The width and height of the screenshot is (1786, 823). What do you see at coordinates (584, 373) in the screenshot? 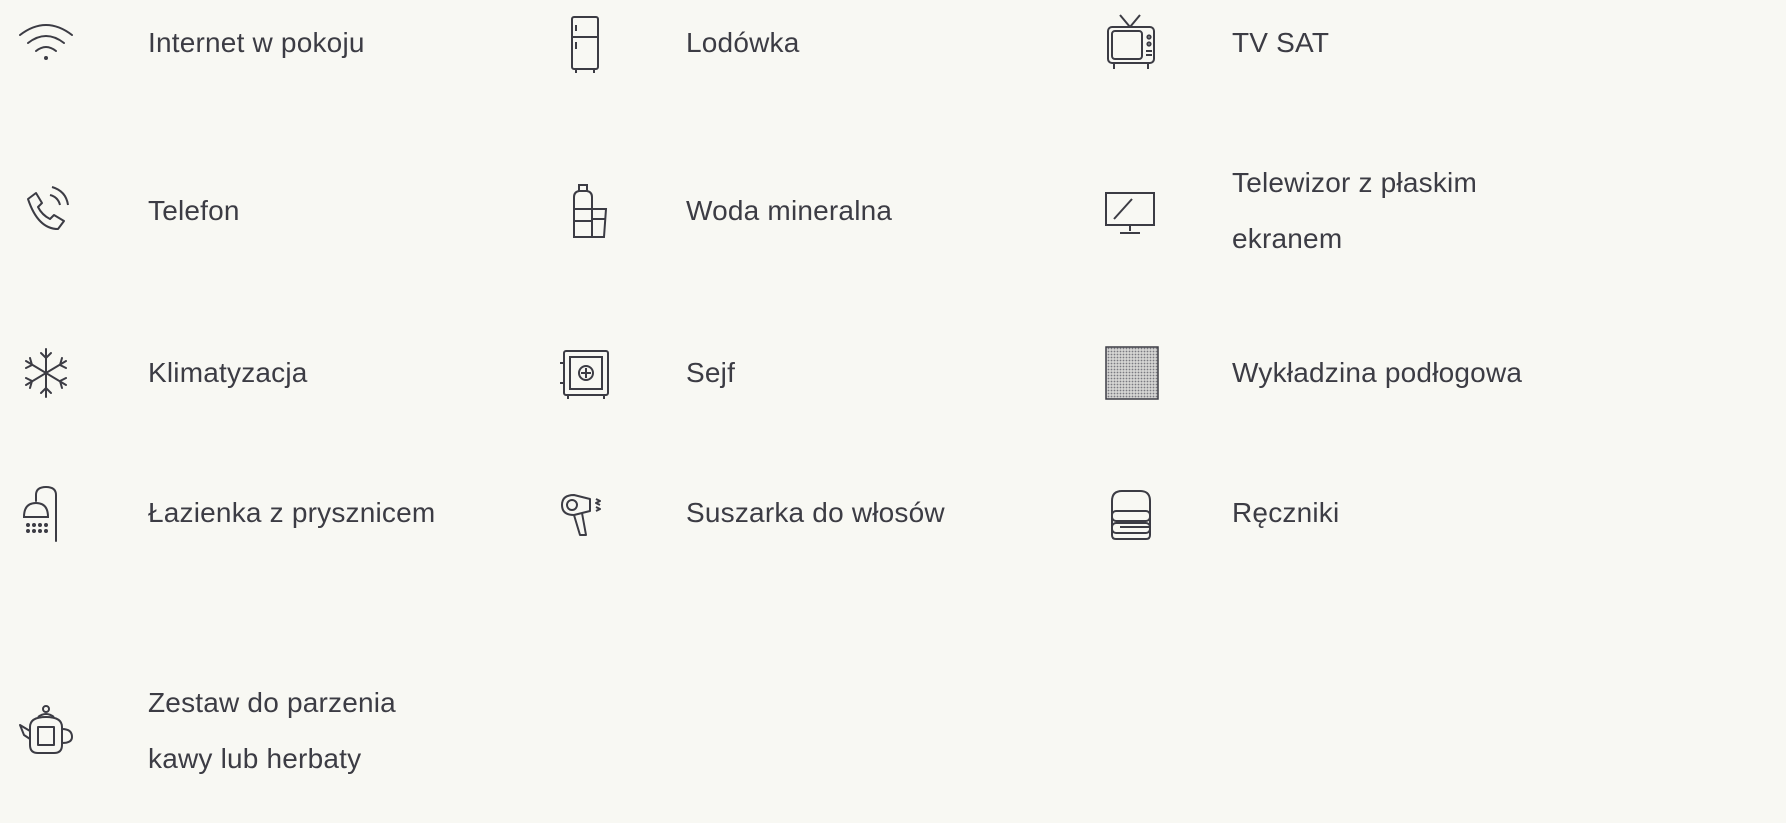
I see `safe-icon` at bounding box center [584, 373].